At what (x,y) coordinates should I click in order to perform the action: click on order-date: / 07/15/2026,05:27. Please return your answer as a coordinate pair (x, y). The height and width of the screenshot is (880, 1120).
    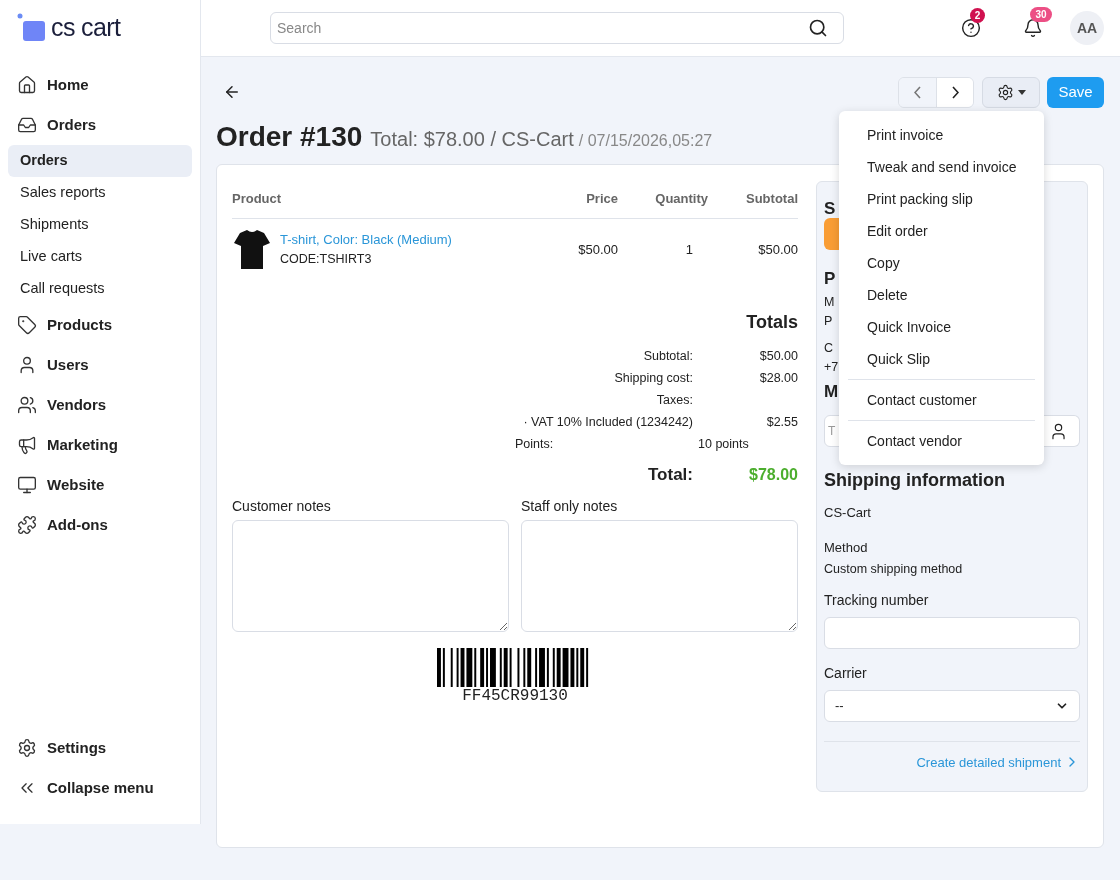
    Looking at the image, I should click on (645, 141).